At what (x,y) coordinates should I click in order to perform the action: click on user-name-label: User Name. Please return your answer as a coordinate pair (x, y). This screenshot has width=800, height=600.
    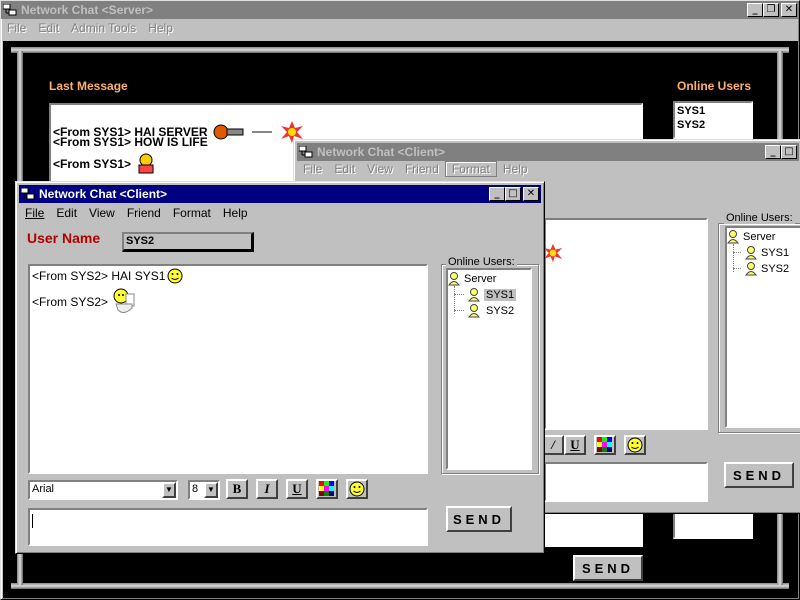
    Looking at the image, I should click on (64, 238).